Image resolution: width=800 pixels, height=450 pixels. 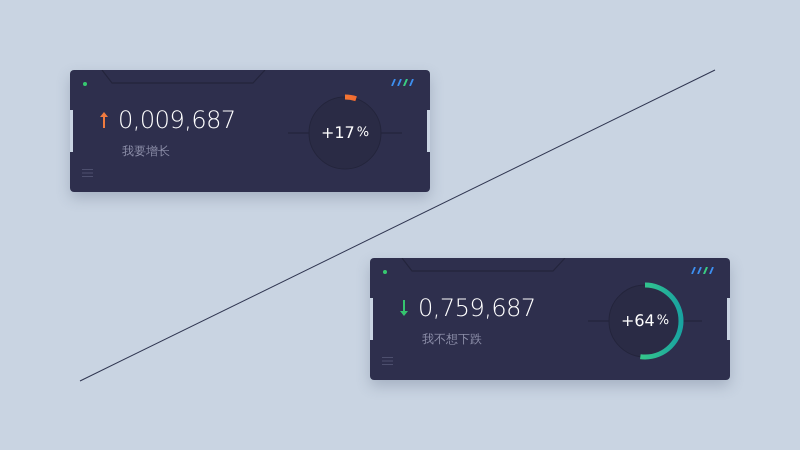 I want to click on up-arrow-icon, so click(x=104, y=120).